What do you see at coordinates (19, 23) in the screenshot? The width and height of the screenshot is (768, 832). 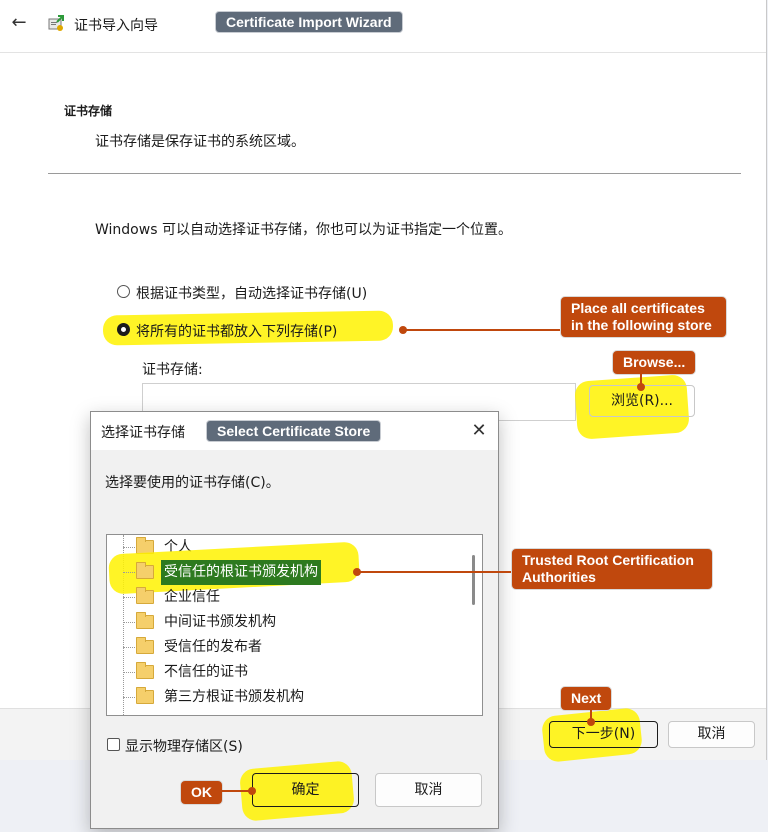 I see `back-arrow-icon: ←` at bounding box center [19, 23].